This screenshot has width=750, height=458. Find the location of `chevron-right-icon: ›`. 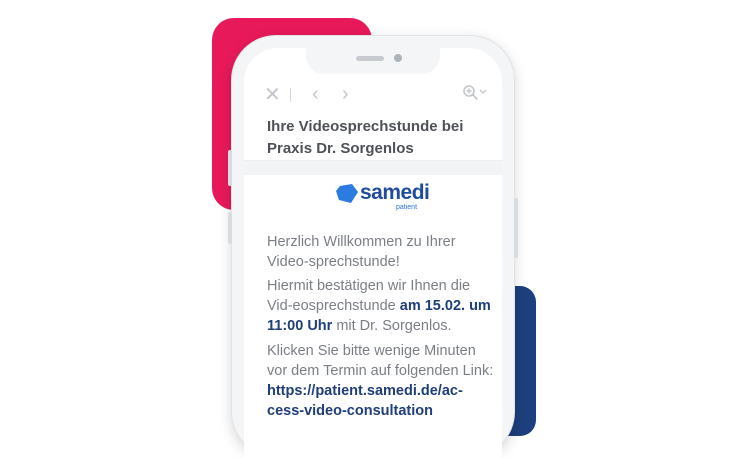

chevron-right-icon: › is located at coordinates (345, 94).